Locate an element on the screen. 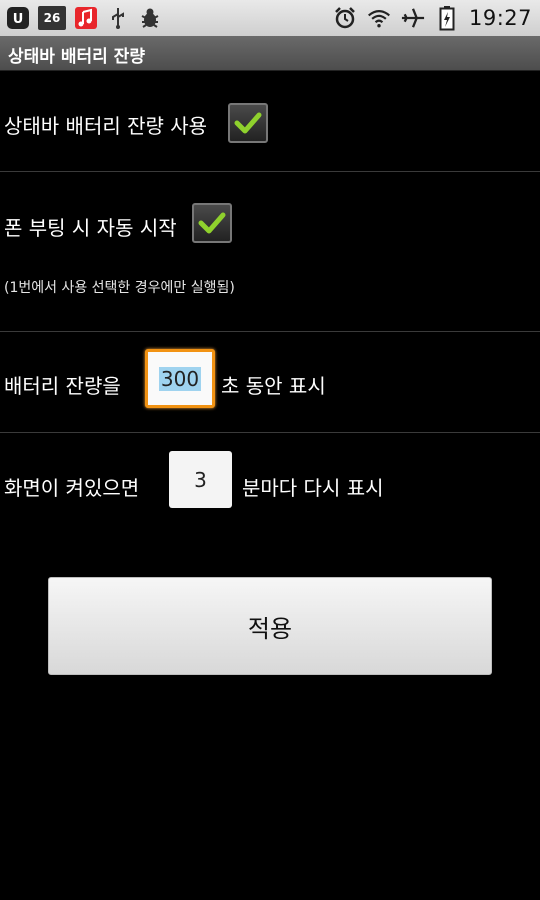  wifi-icon is located at coordinates (379, 18).